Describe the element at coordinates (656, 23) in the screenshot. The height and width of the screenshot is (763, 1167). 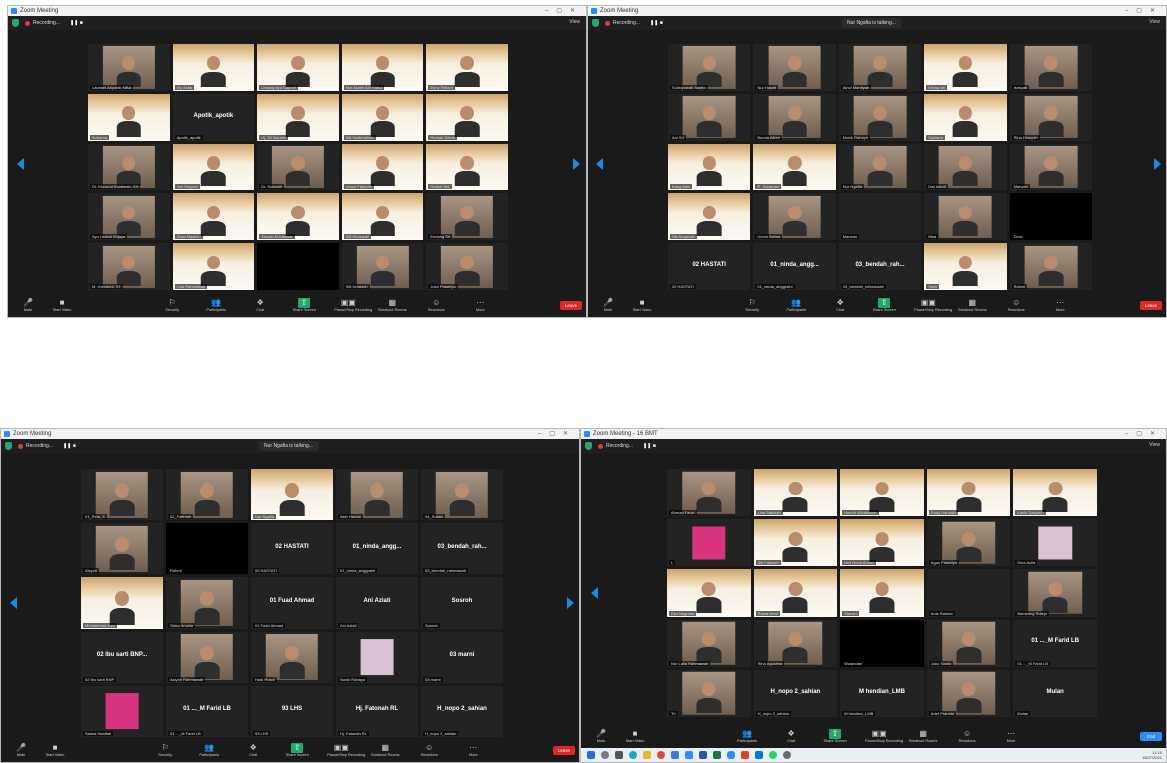
I see `pause-stop-icon: ❚❚ ■` at that location.